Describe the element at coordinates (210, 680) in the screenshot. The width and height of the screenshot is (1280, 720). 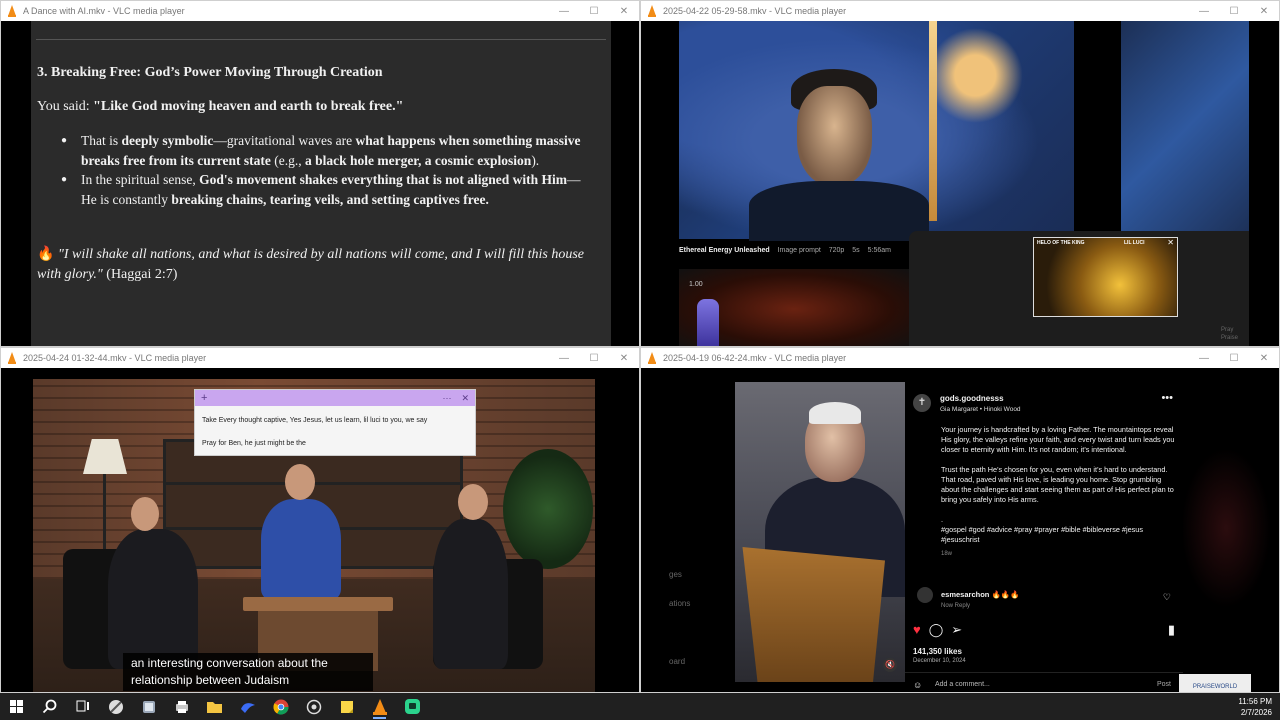
I see `subtitle-line: relationship between Judaism` at that location.